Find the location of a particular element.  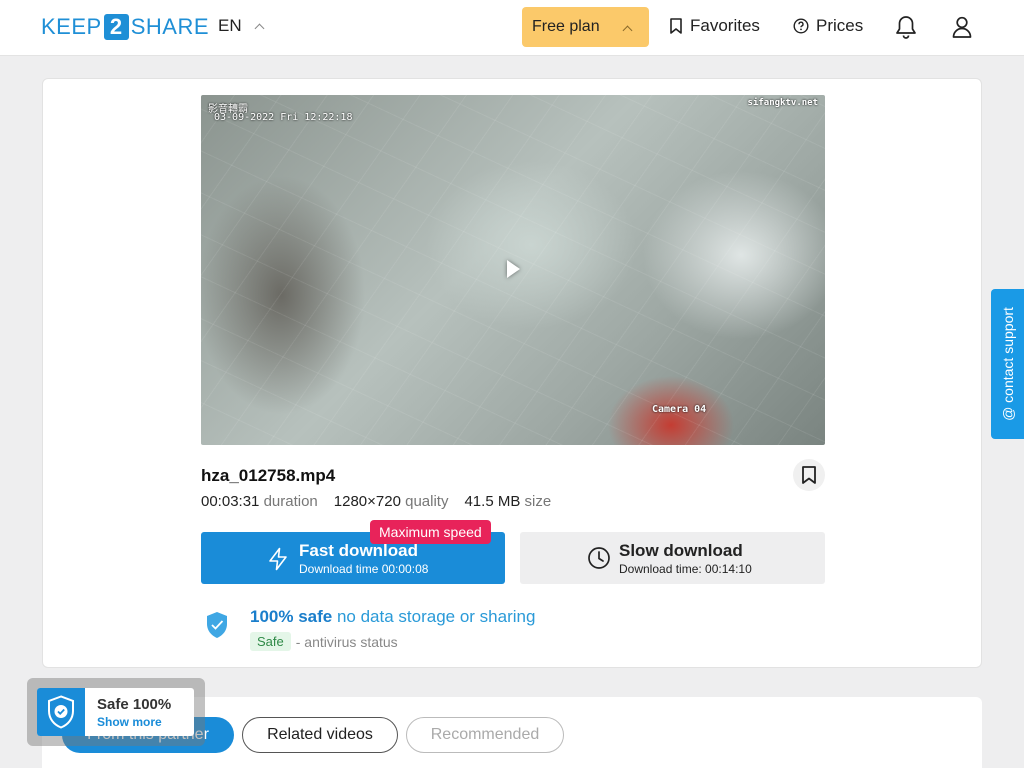

size-value: 41.5 MB is located at coordinates (492, 501).